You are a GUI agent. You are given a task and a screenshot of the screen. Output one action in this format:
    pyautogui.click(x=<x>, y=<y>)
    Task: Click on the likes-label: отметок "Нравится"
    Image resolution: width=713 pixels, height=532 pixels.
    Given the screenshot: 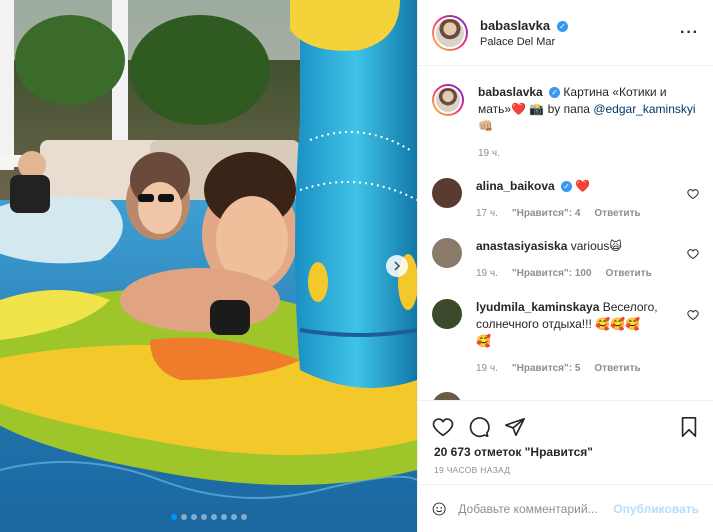 What is the action you would take?
    pyautogui.click(x=533, y=452)
    